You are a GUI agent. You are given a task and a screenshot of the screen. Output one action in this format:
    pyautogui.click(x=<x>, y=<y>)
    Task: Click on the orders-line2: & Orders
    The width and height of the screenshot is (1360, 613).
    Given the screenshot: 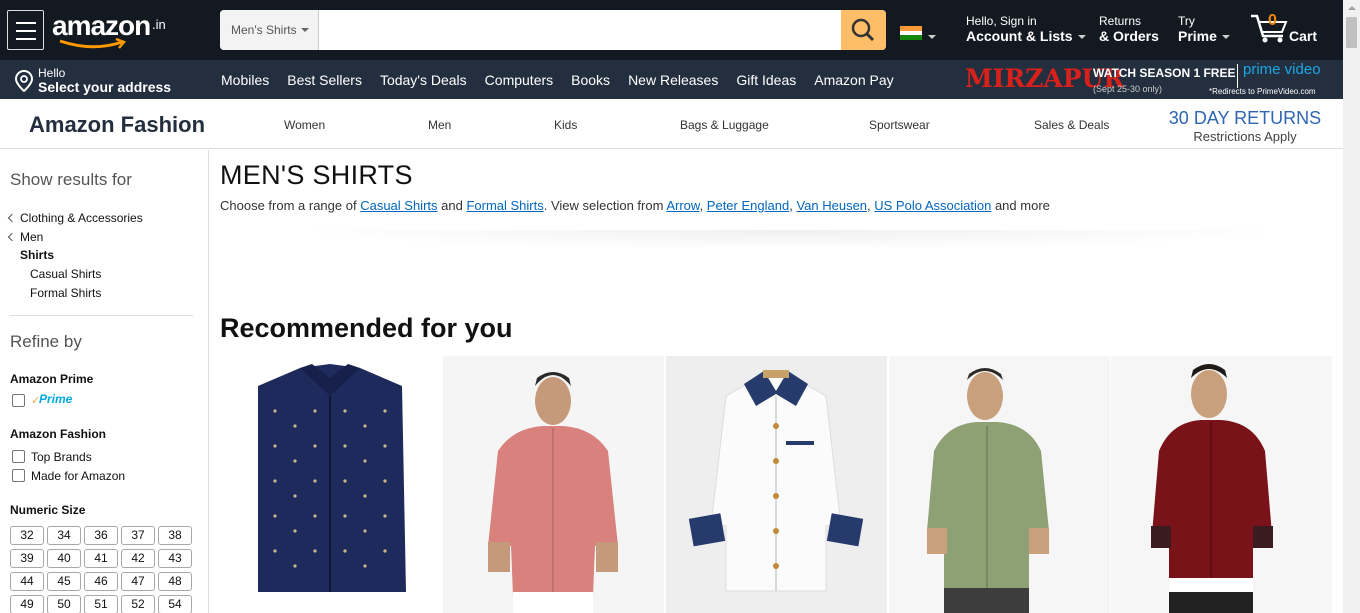 What is the action you would take?
    pyautogui.click(x=1129, y=36)
    